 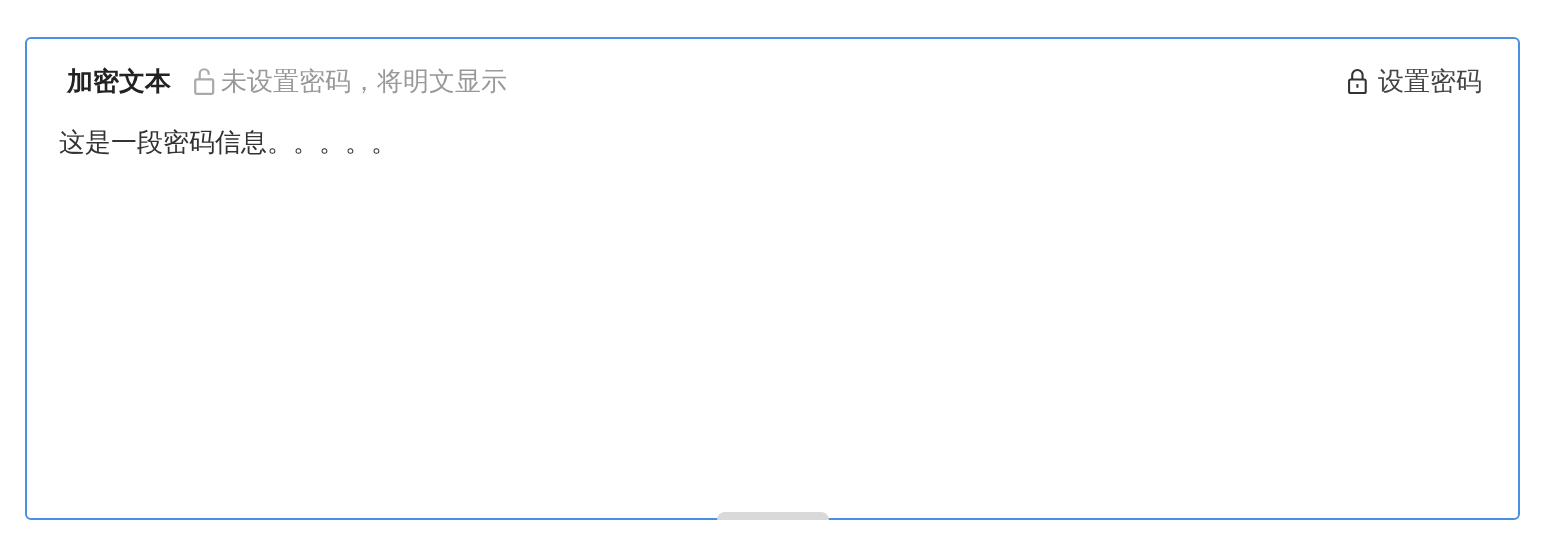 I want to click on password-status: 未设置密码，将明文显示, so click(x=364, y=81).